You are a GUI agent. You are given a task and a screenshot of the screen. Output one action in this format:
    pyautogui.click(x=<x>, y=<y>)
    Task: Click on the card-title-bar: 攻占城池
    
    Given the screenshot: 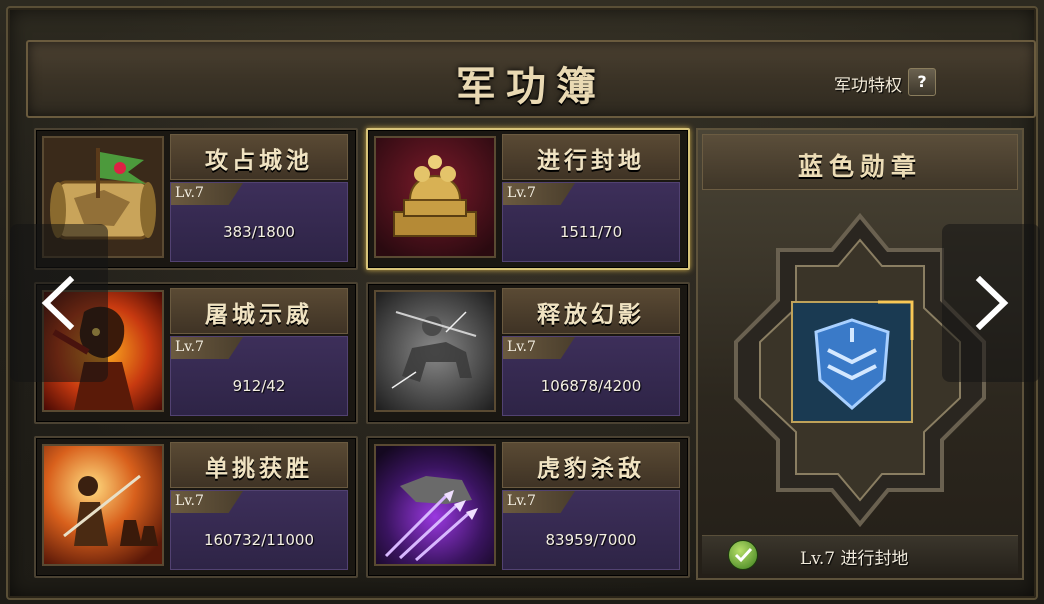 What is the action you would take?
    pyautogui.click(x=259, y=157)
    